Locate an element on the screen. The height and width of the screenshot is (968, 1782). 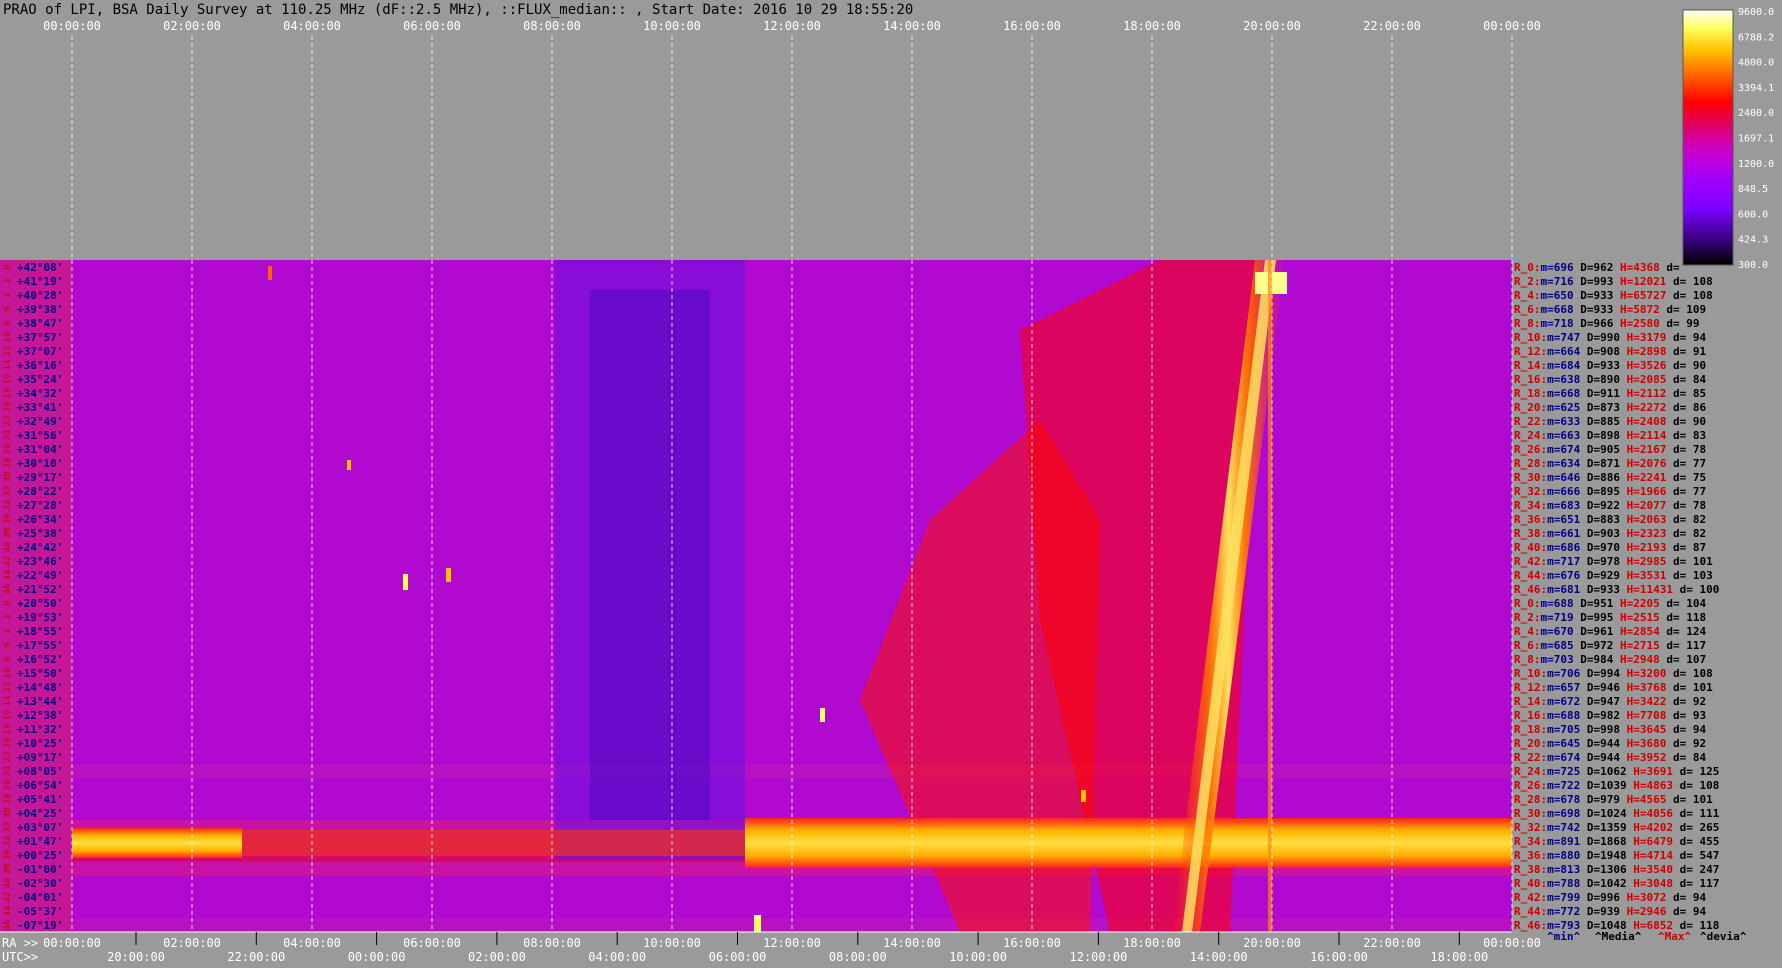
declination-label: +27°28' is located at coordinates (40, 505).